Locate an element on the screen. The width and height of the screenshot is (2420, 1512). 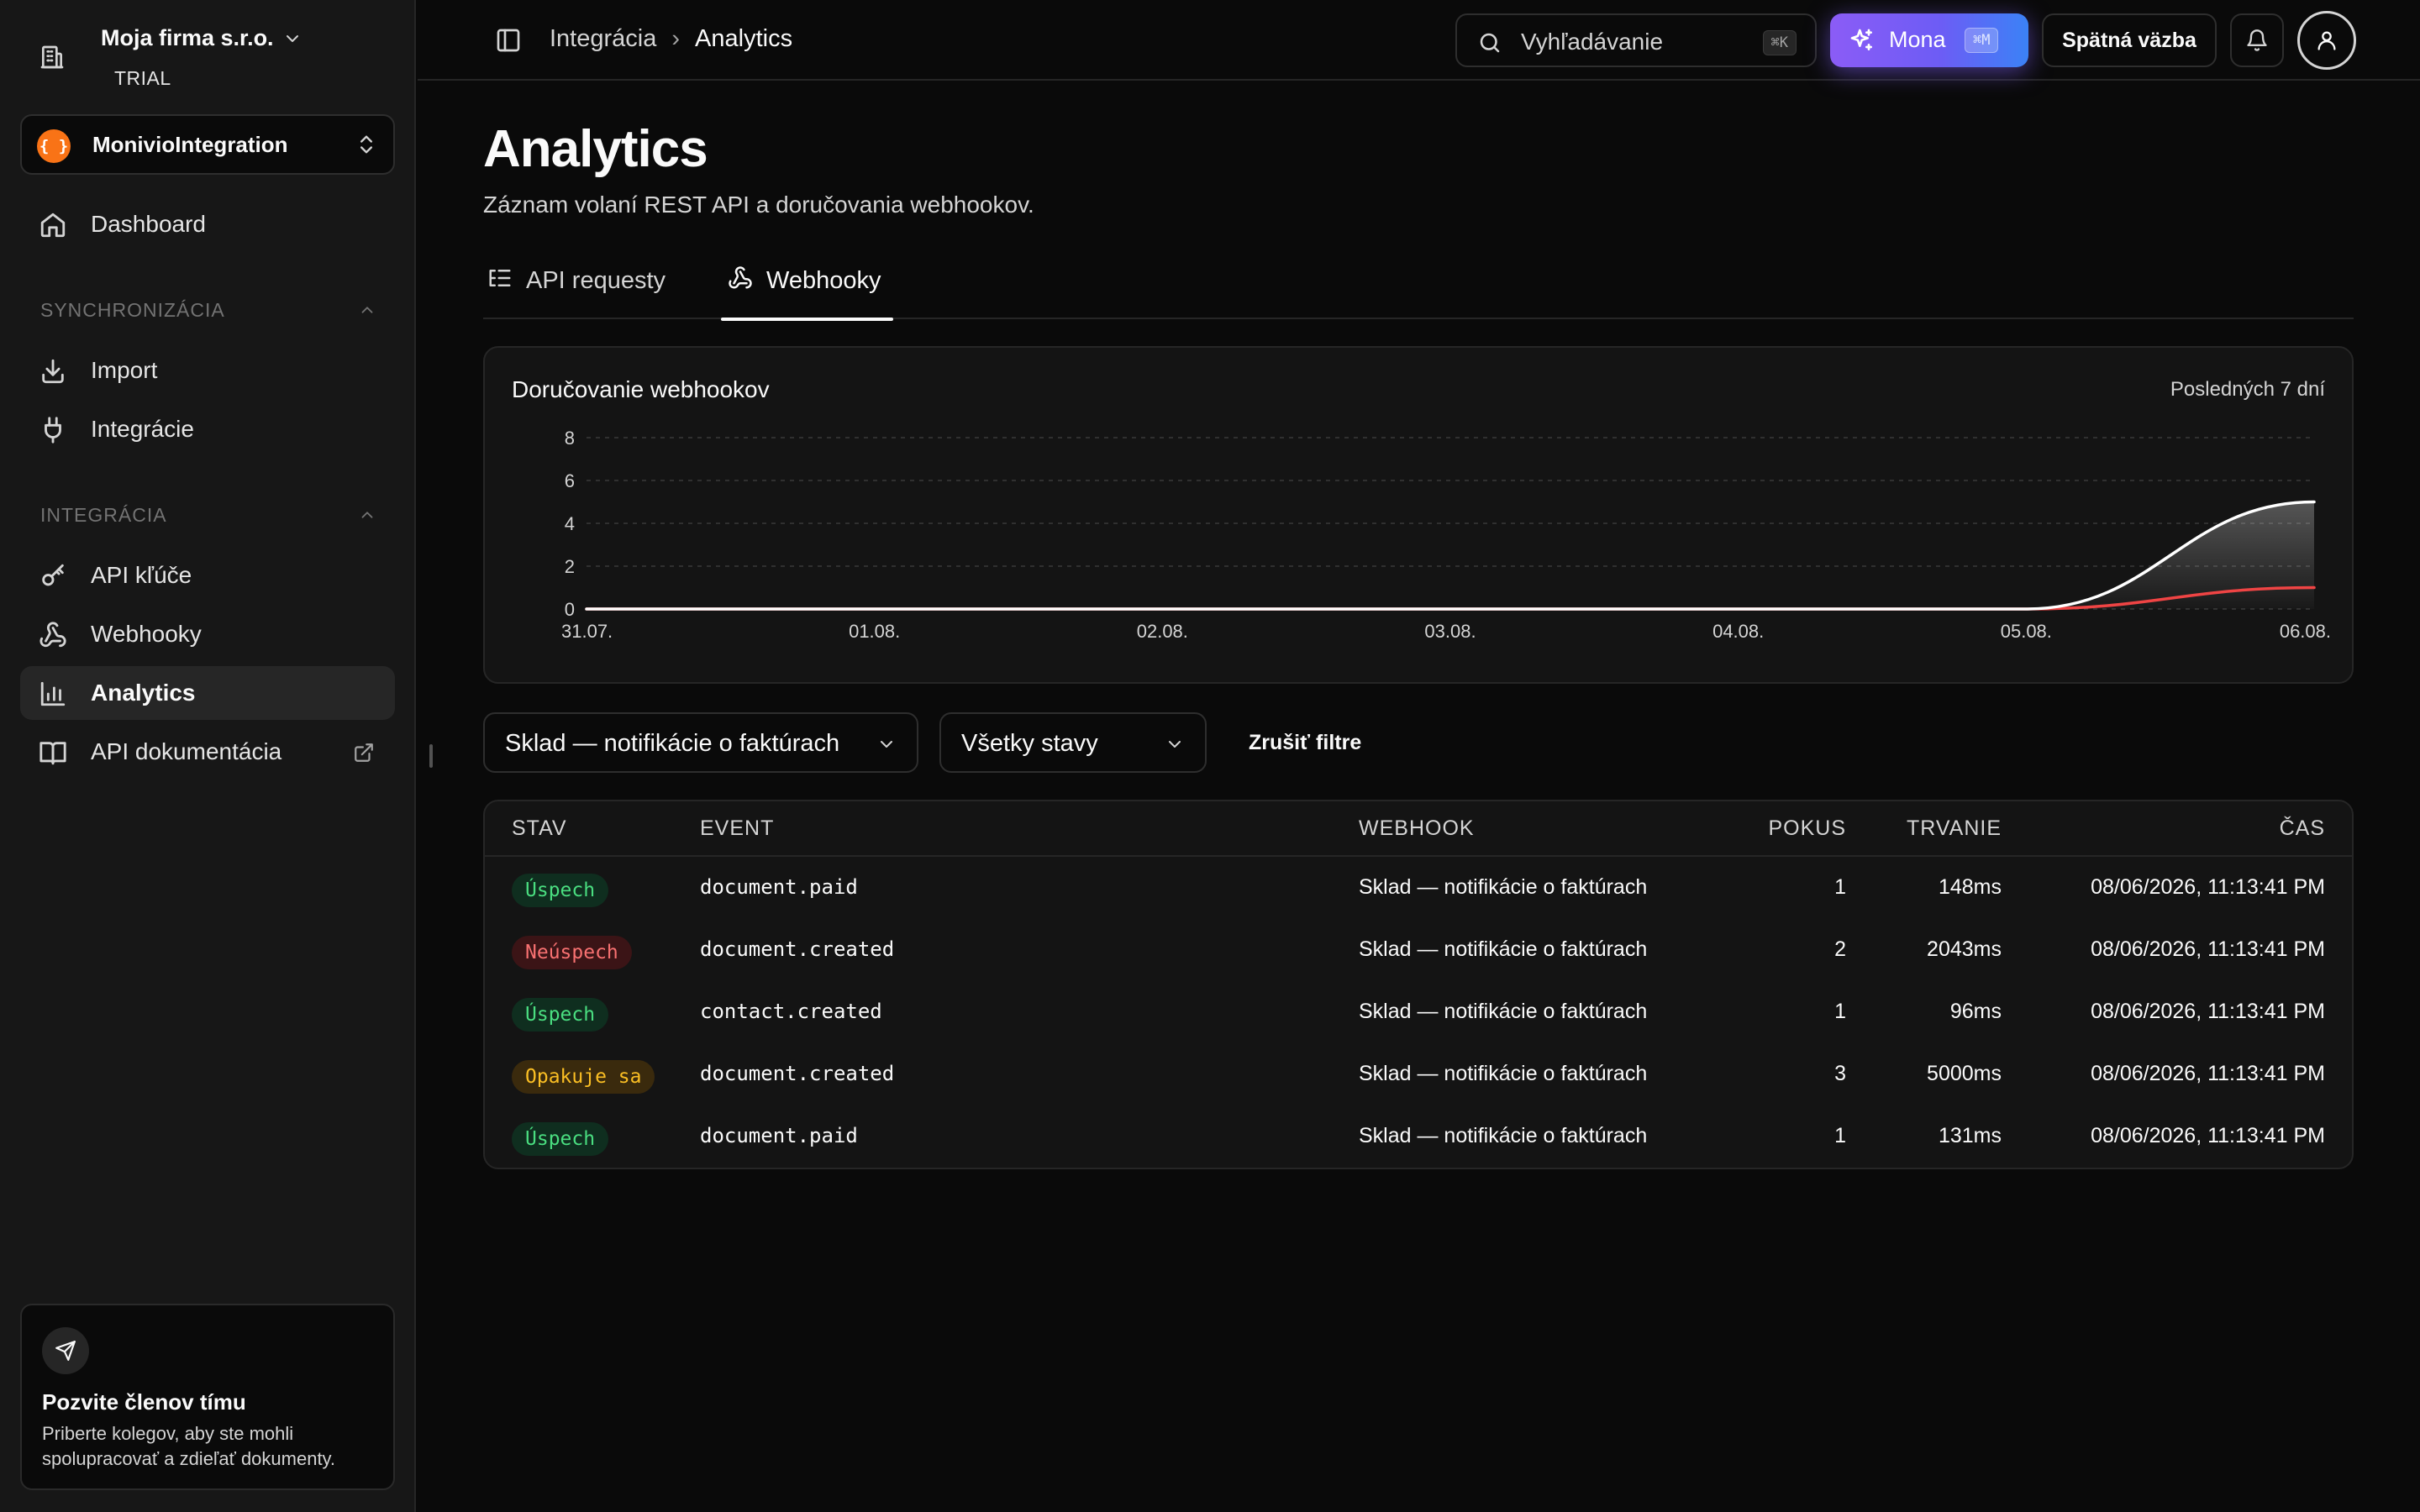
clear-filters-button: Zrušiť filtre is located at coordinates (1305, 743).